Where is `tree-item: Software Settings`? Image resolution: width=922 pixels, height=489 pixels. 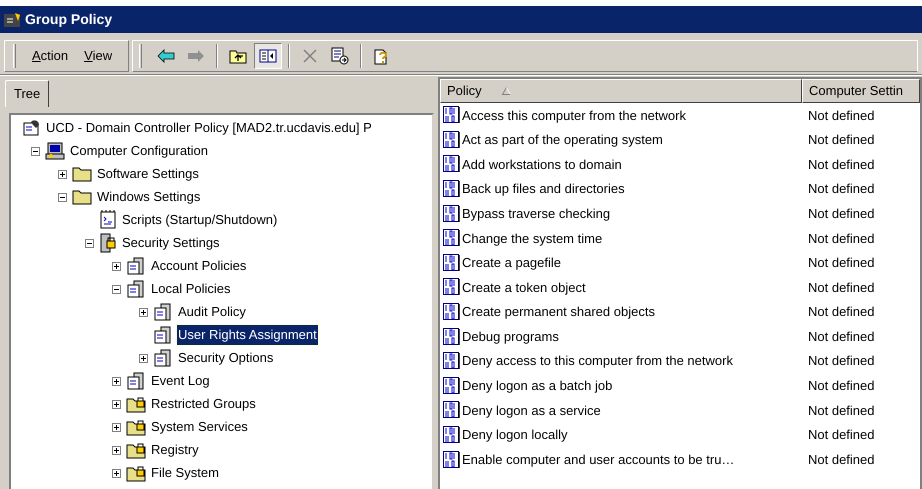
tree-item: Software Settings is located at coordinates (148, 174).